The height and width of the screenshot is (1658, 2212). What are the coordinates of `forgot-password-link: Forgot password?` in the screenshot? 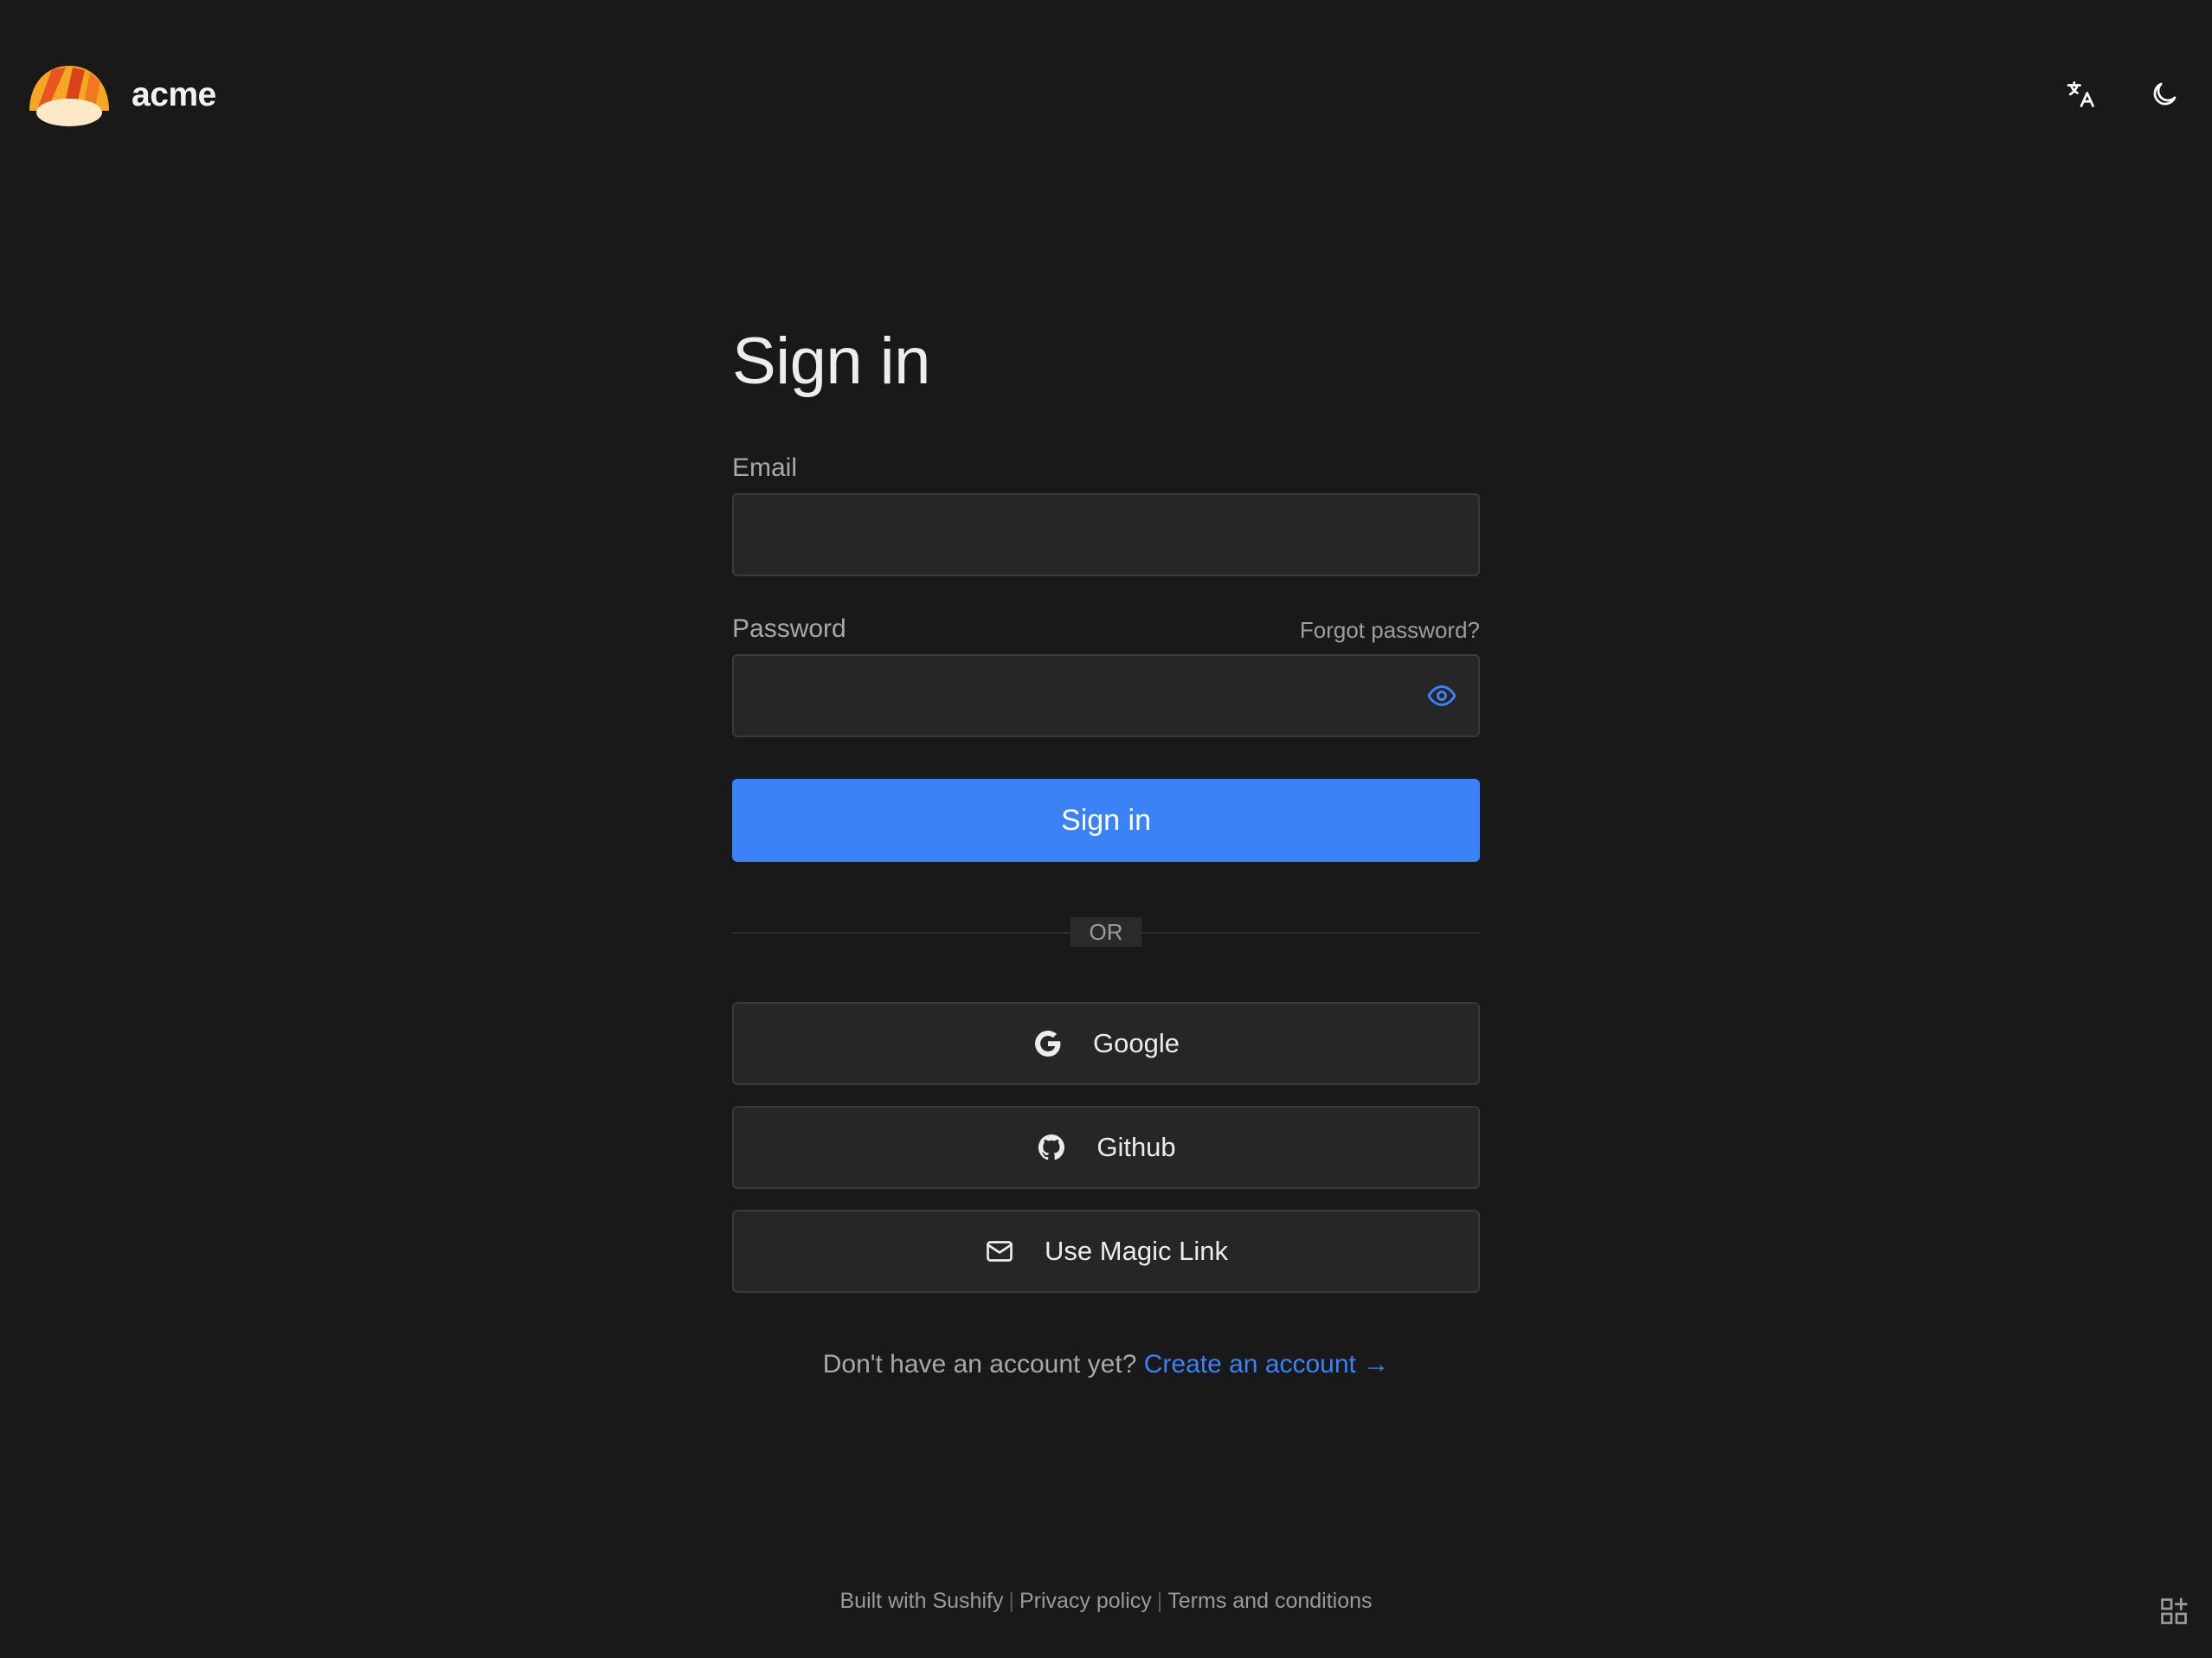 It's located at (1390, 630).